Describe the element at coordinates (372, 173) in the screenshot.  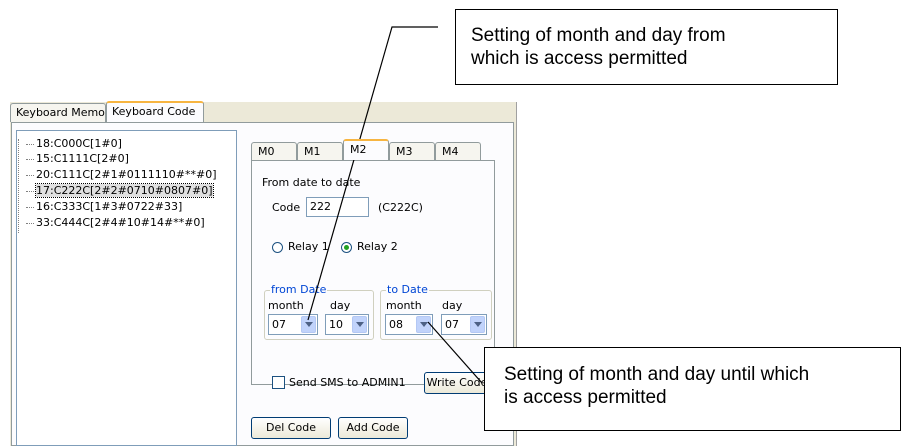
I see `callout-line-top` at that location.